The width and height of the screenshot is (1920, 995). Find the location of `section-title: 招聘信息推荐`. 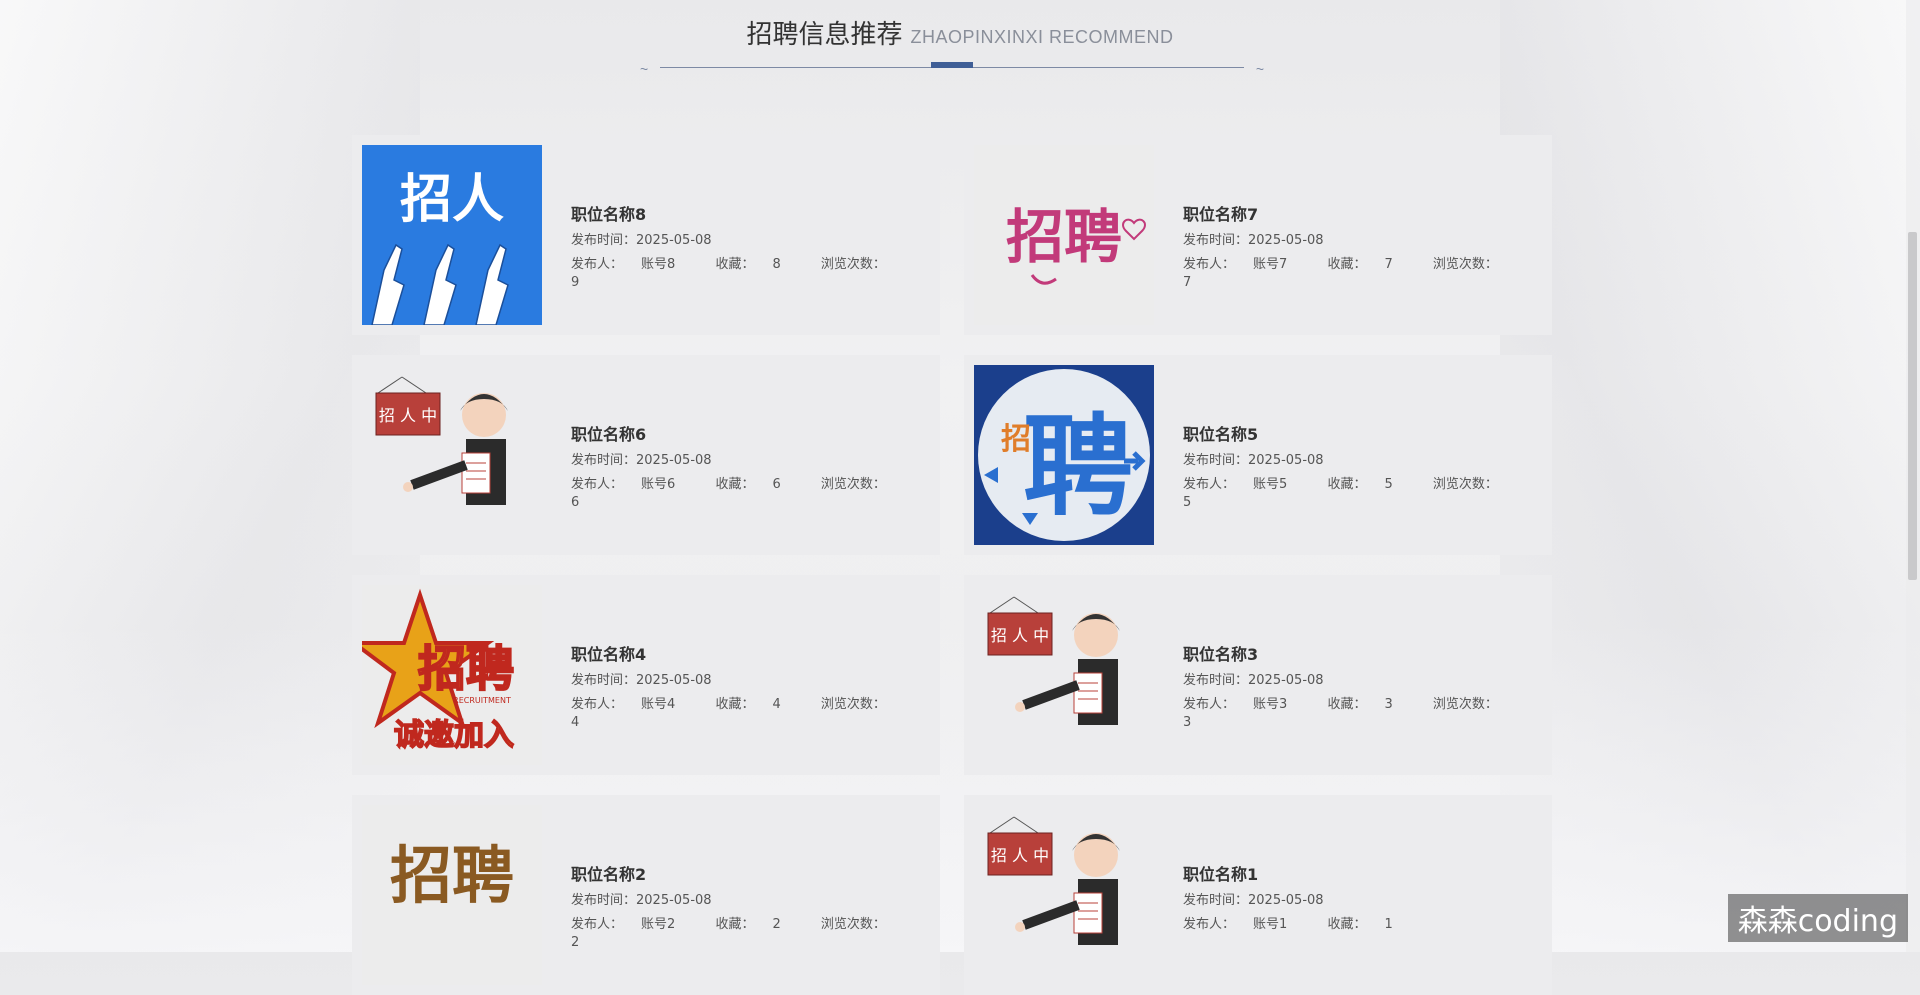

section-title: 招聘信息推荐 is located at coordinates (824, 35).